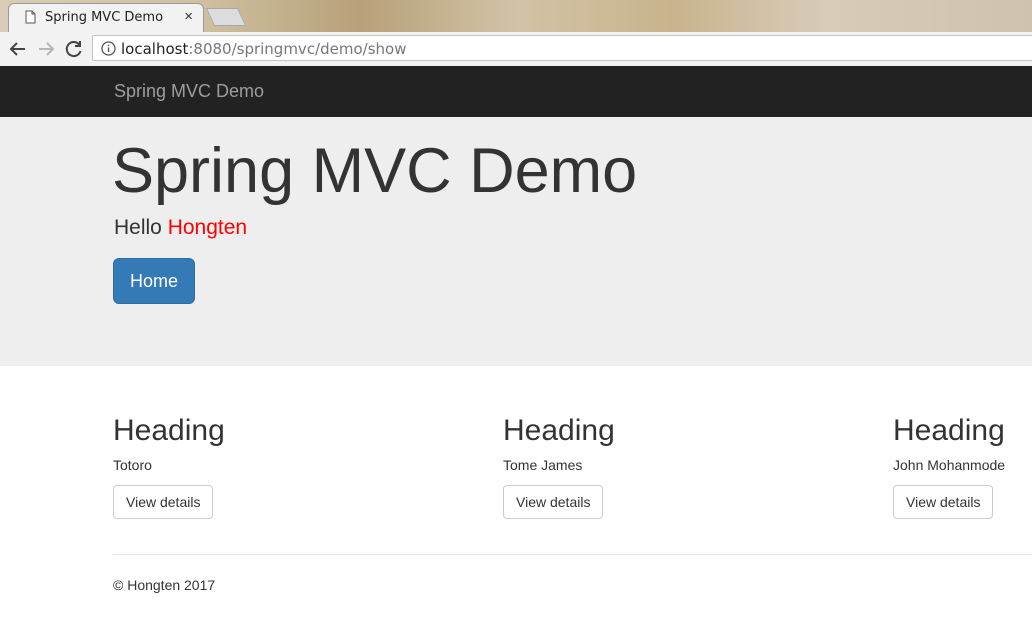 The width and height of the screenshot is (1032, 630). What do you see at coordinates (188, 16) in the screenshot?
I see `close-tab-icon: ×` at bounding box center [188, 16].